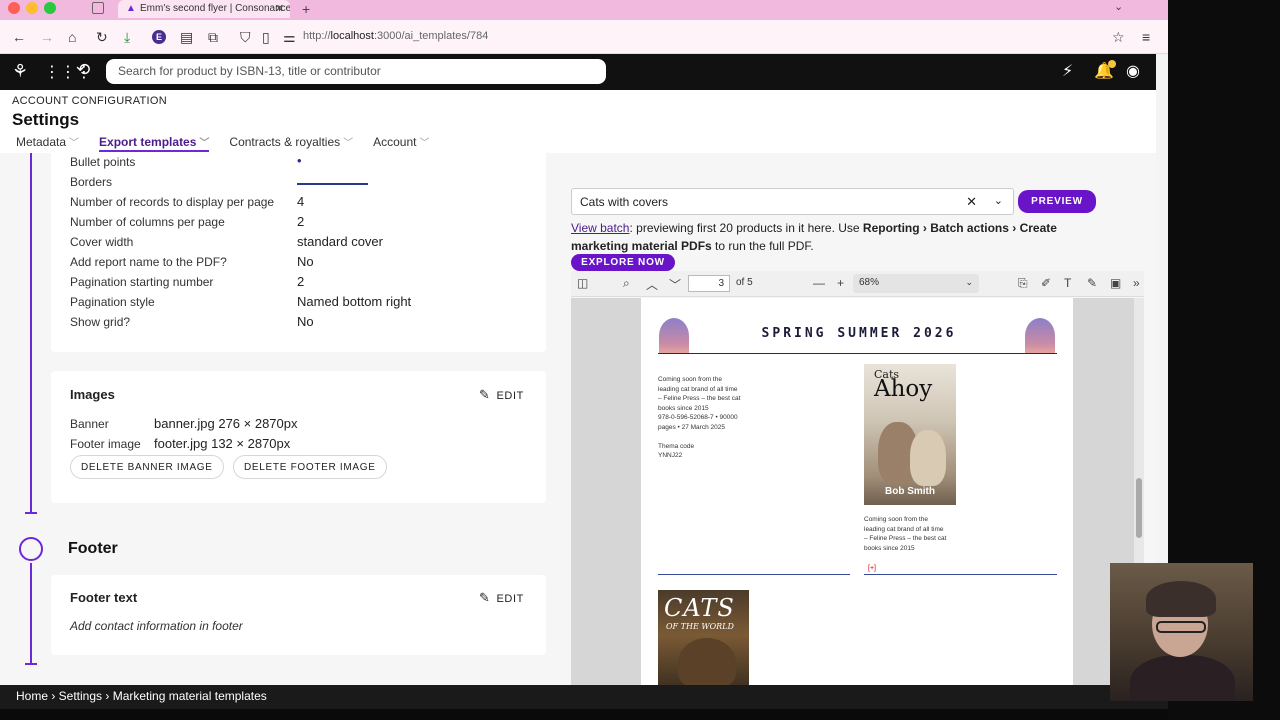 The width and height of the screenshot is (1280, 720). What do you see at coordinates (857, 353) in the screenshot?
I see `banner-rule` at bounding box center [857, 353].